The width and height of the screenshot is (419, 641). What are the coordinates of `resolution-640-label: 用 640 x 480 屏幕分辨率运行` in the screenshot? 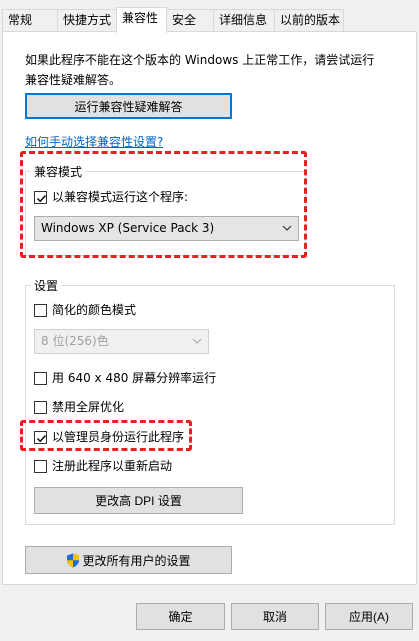 It's located at (134, 378).